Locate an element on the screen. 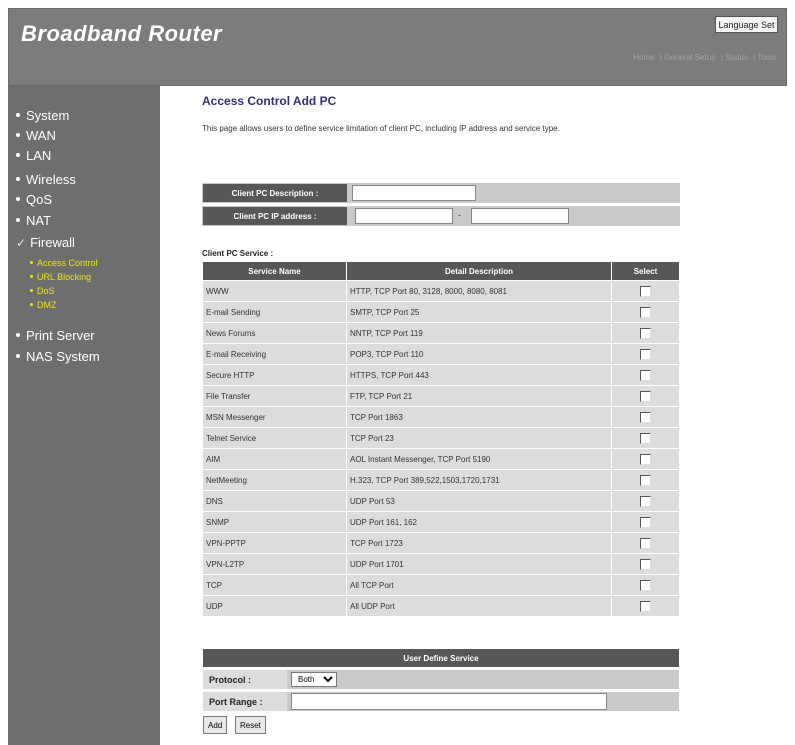 This screenshot has height=745, width=795. sidebar-subitem-url-blocking: URL Blocking is located at coordinates (60, 277).